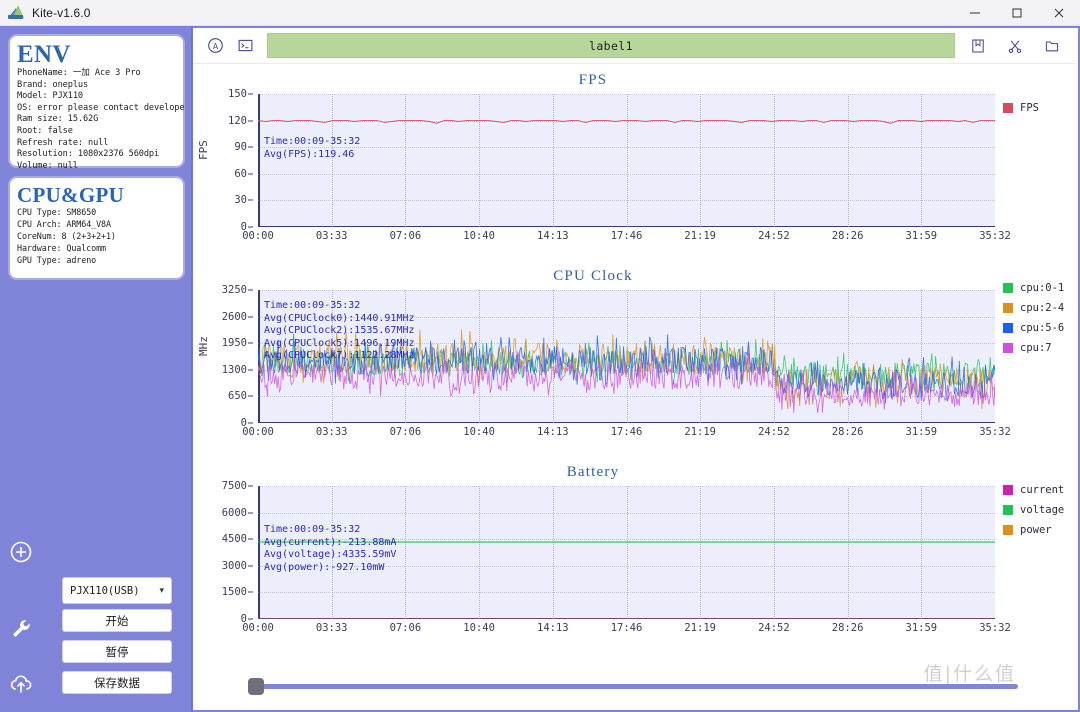 The image size is (1080, 712). I want to click on series-layer, so click(626, 371).